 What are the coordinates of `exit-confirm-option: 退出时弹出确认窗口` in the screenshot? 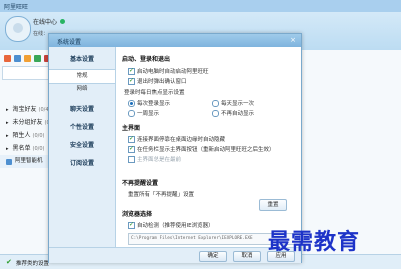 It's located at (157, 81).